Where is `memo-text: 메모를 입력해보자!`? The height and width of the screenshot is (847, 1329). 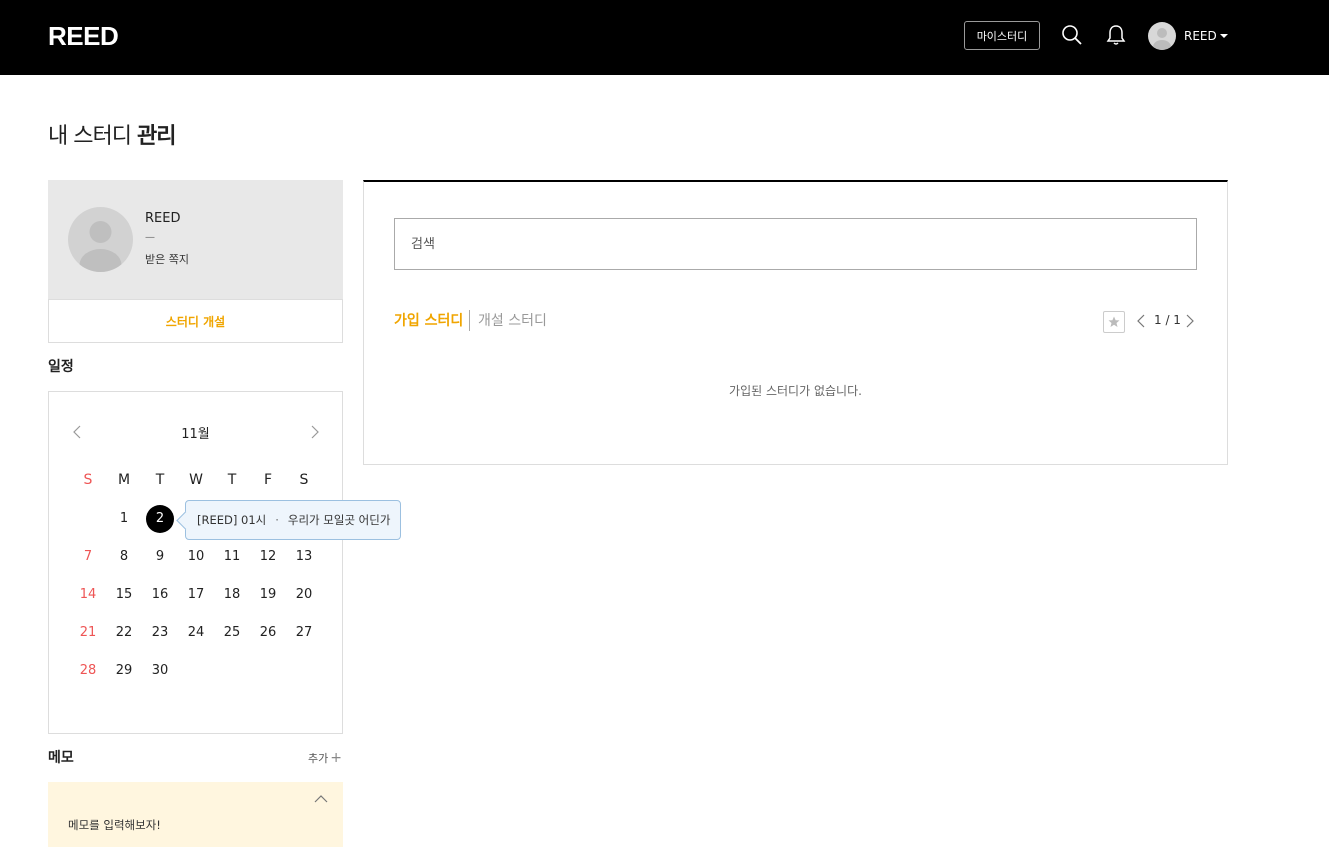 memo-text: 메모를 입력해보자! is located at coordinates (114, 825).